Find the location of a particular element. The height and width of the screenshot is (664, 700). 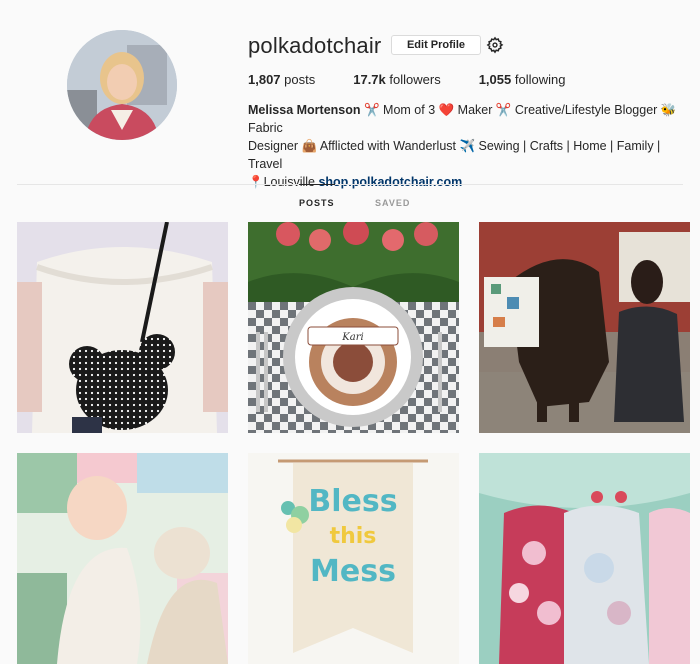

post-thumbnail: Bless this Mess is located at coordinates (353, 558).